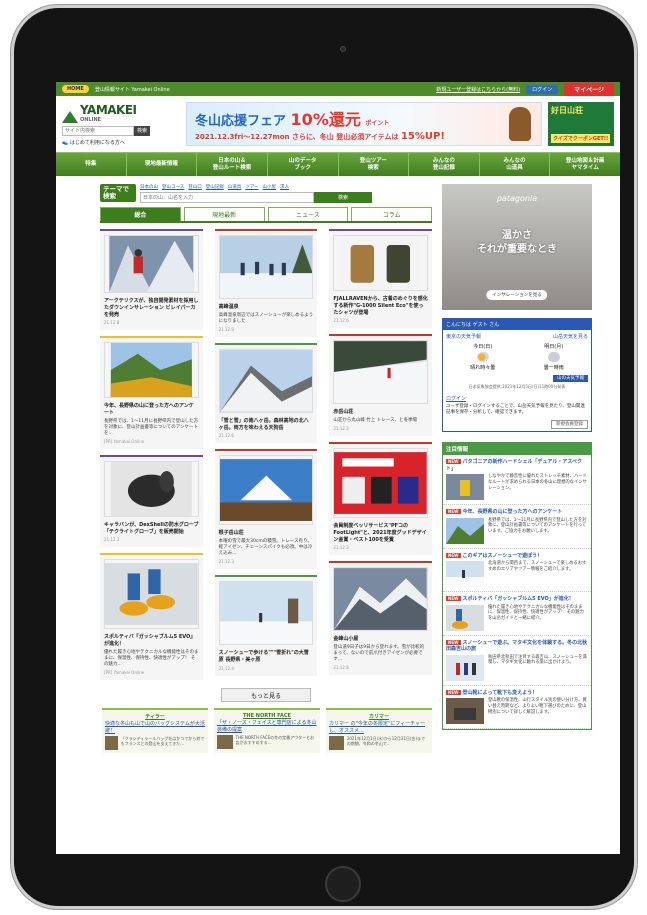 Image resolution: width=647 pixels, height=915 pixels. What do you see at coordinates (554, 357) in the screenshot?
I see `weather-tomorrow: 明日(月) 曇一時雨` at bounding box center [554, 357].